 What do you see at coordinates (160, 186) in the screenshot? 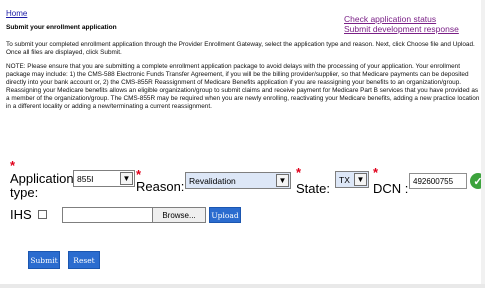
I see `reason-label: Reason:` at bounding box center [160, 186].